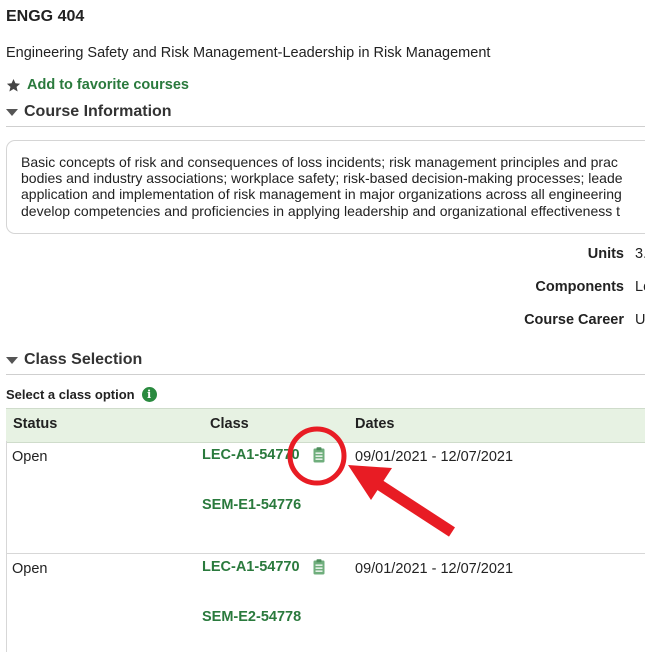 The image size is (645, 652). I want to click on units-label: Units, so click(605, 254).